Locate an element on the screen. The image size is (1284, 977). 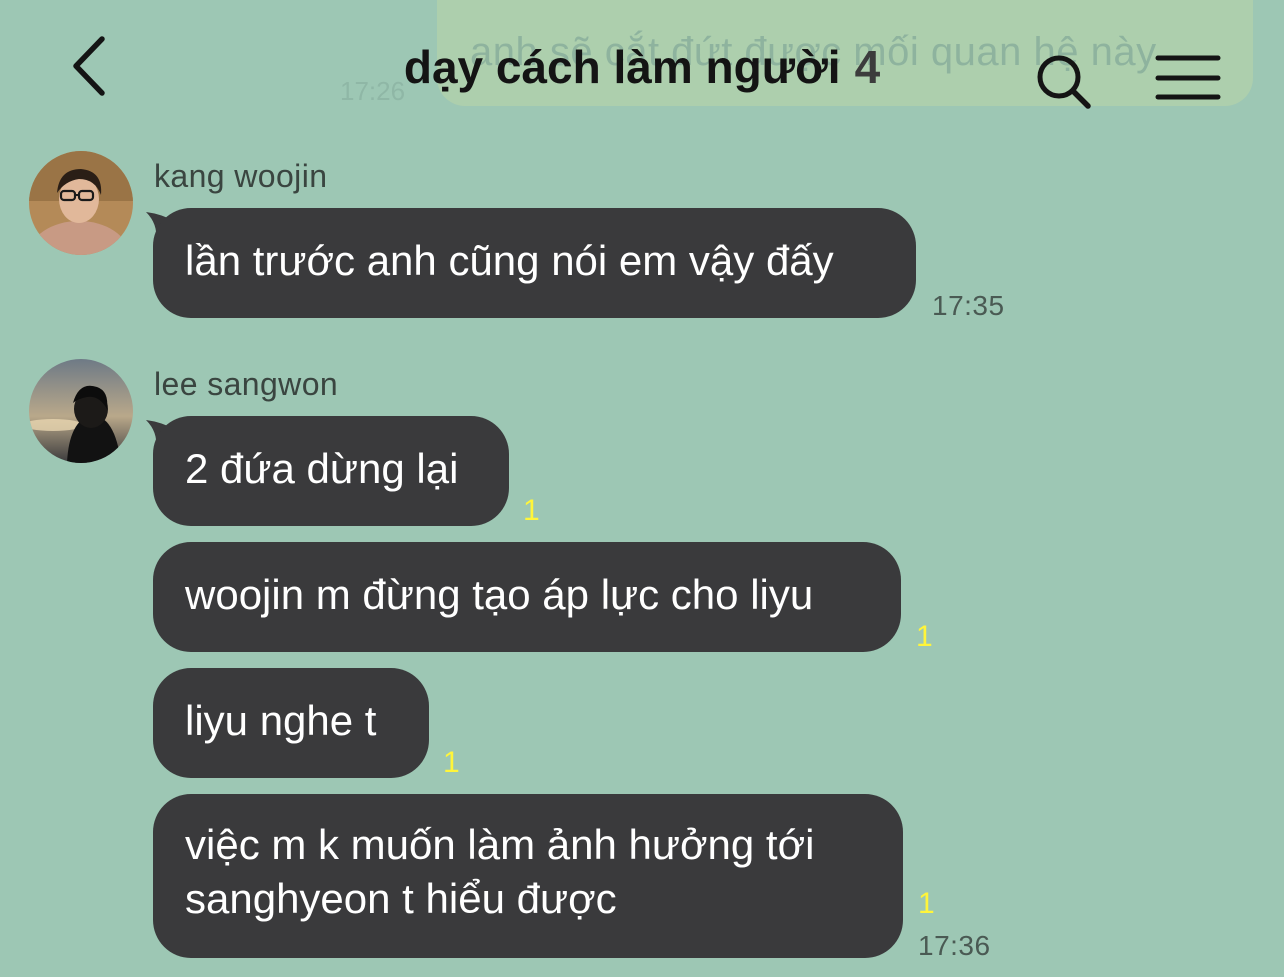
search-button is located at coordinates (1063, 81).